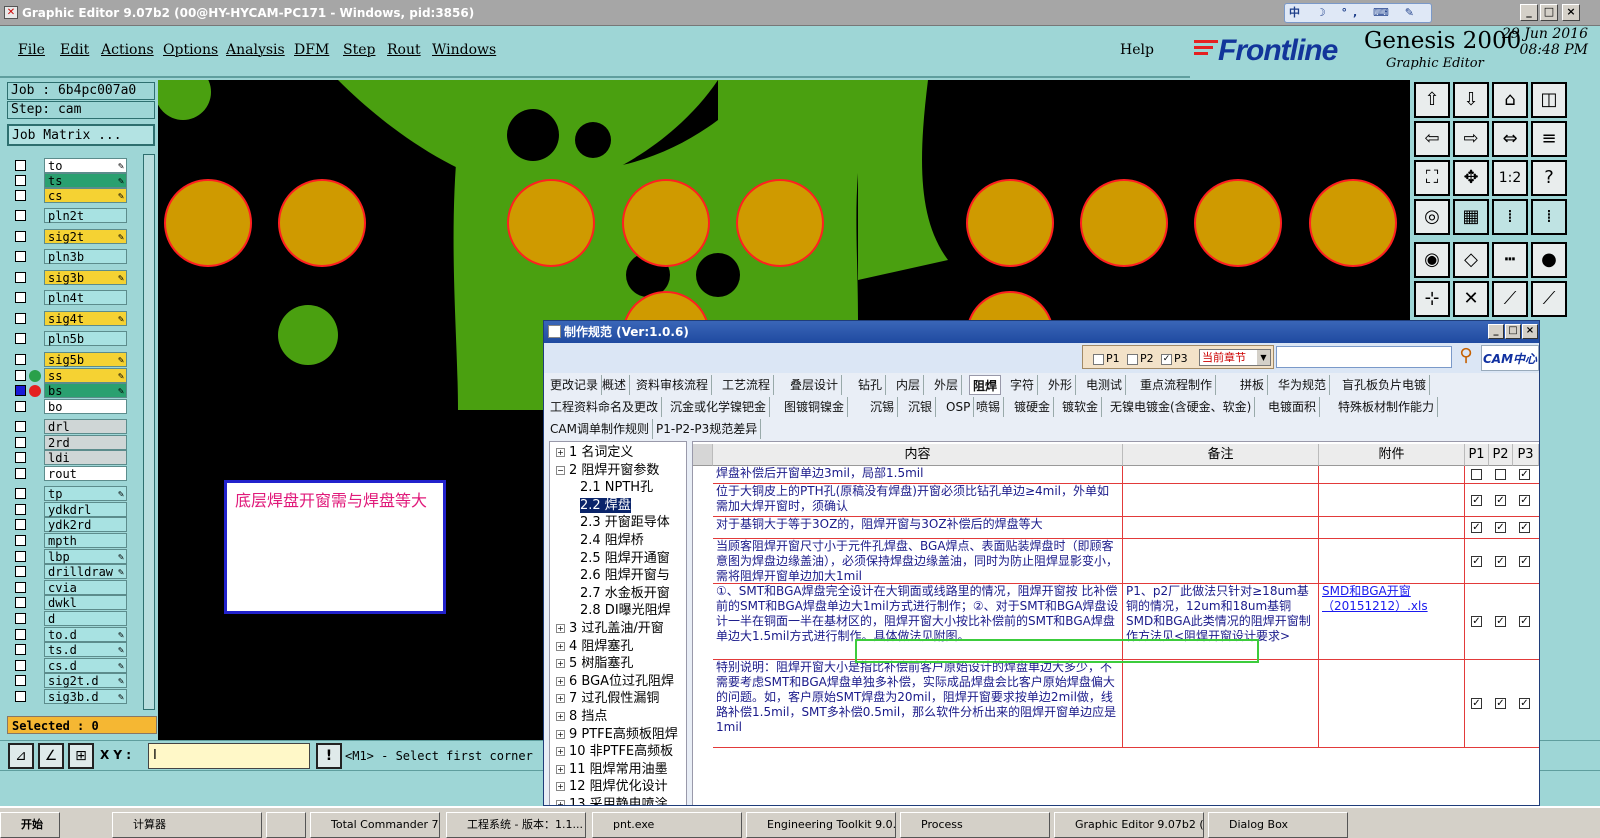 The width and height of the screenshot is (1600, 838). Describe the element at coordinates (1432, 178) in the screenshot. I see `tool-zoom-fit-icon: ⛶` at that location.